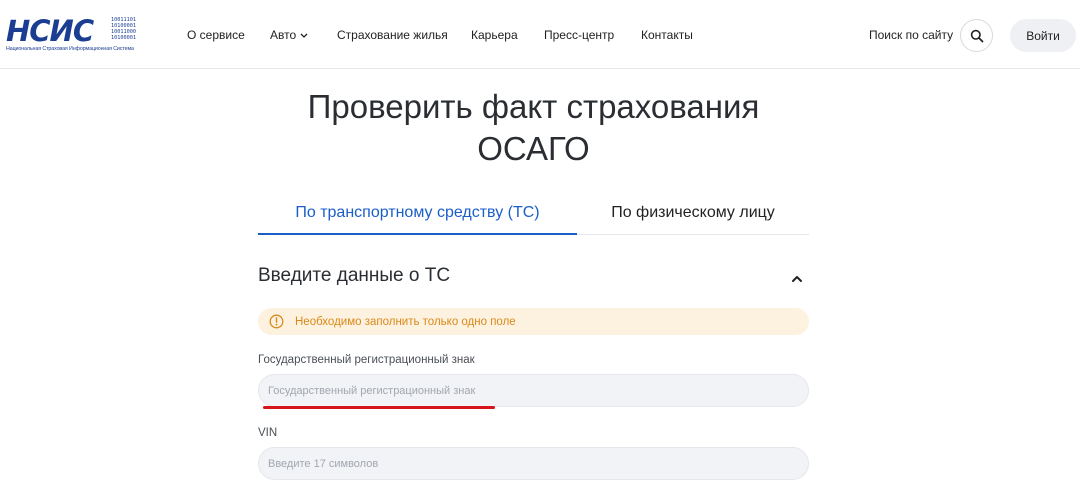  Describe the element at coordinates (283, 35) in the screenshot. I see `nav-item-auto-label: Авто` at that location.